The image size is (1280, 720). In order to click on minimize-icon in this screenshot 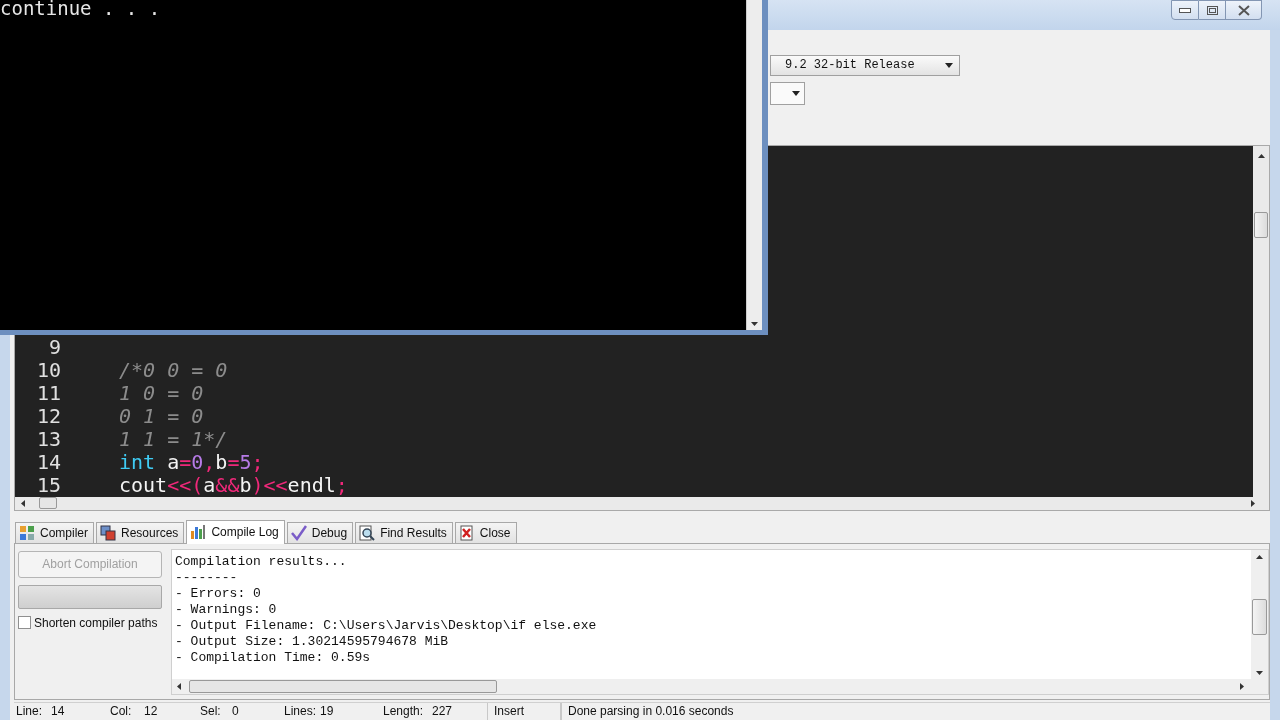, I will do `click(1185, 10)`.